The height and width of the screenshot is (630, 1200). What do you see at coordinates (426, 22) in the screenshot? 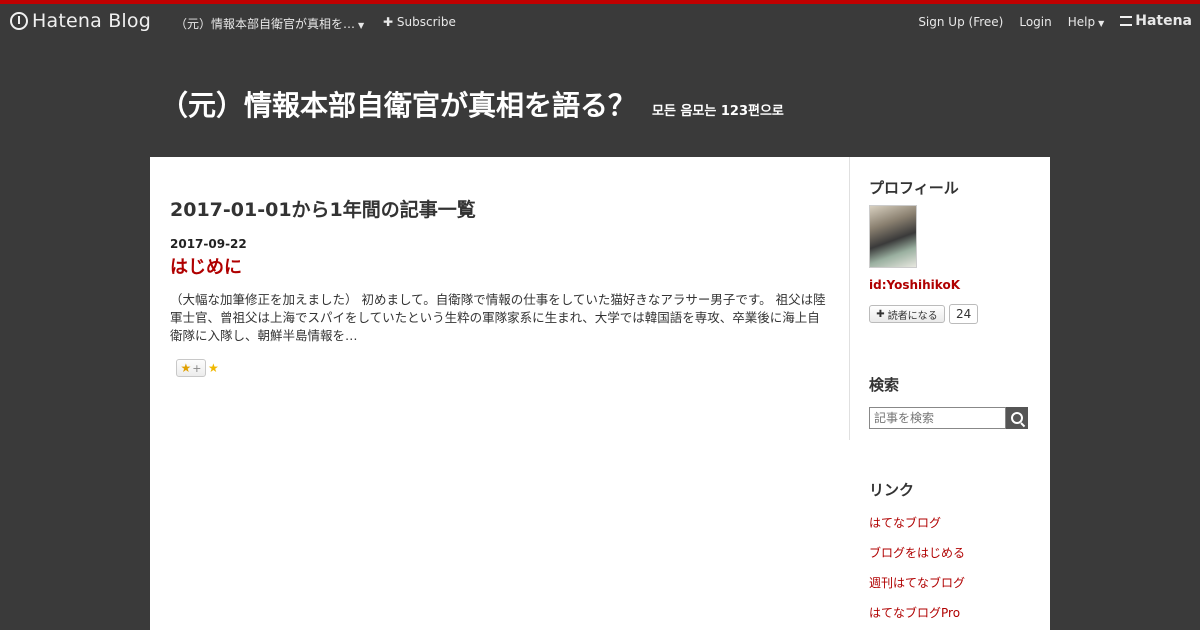
I see `subscribe-label: Subscribe` at bounding box center [426, 22].